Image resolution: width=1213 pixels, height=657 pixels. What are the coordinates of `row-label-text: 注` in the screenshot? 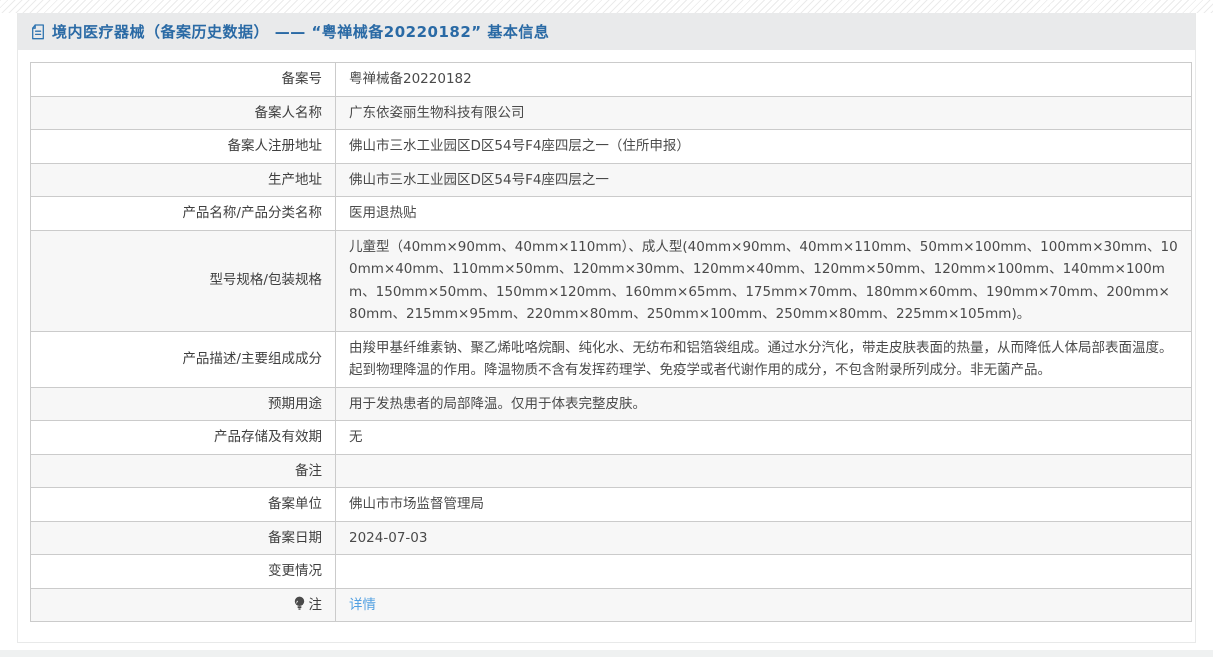 It's located at (315, 604).